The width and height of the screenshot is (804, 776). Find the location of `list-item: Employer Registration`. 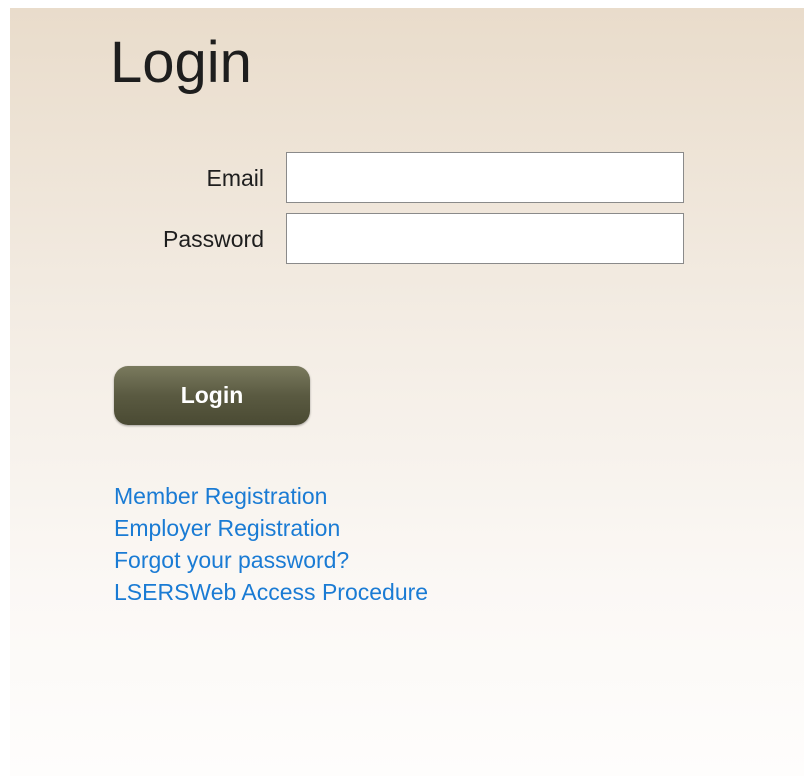

list-item: Employer Registration is located at coordinates (271, 528).